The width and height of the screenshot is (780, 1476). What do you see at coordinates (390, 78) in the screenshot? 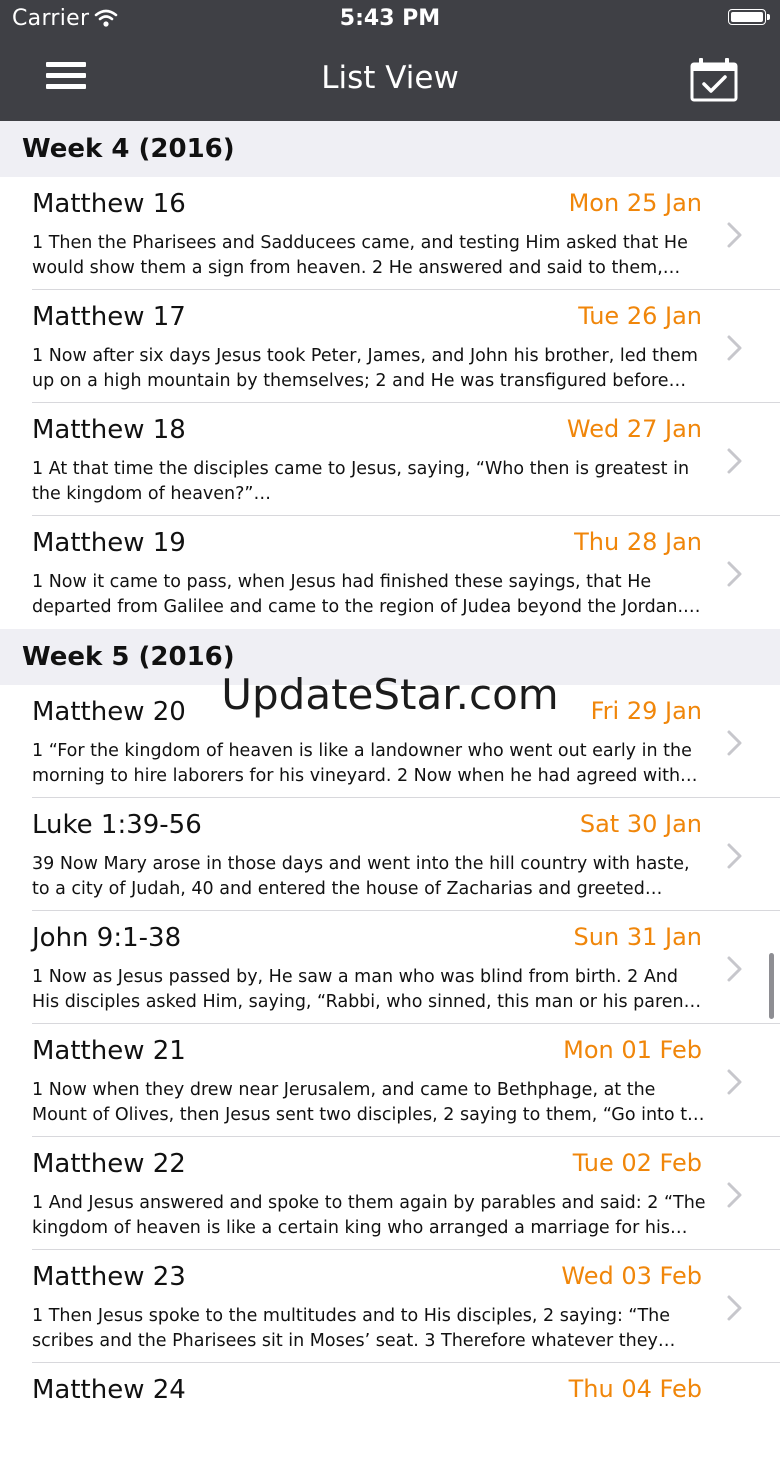
I see `page-title: List View` at bounding box center [390, 78].